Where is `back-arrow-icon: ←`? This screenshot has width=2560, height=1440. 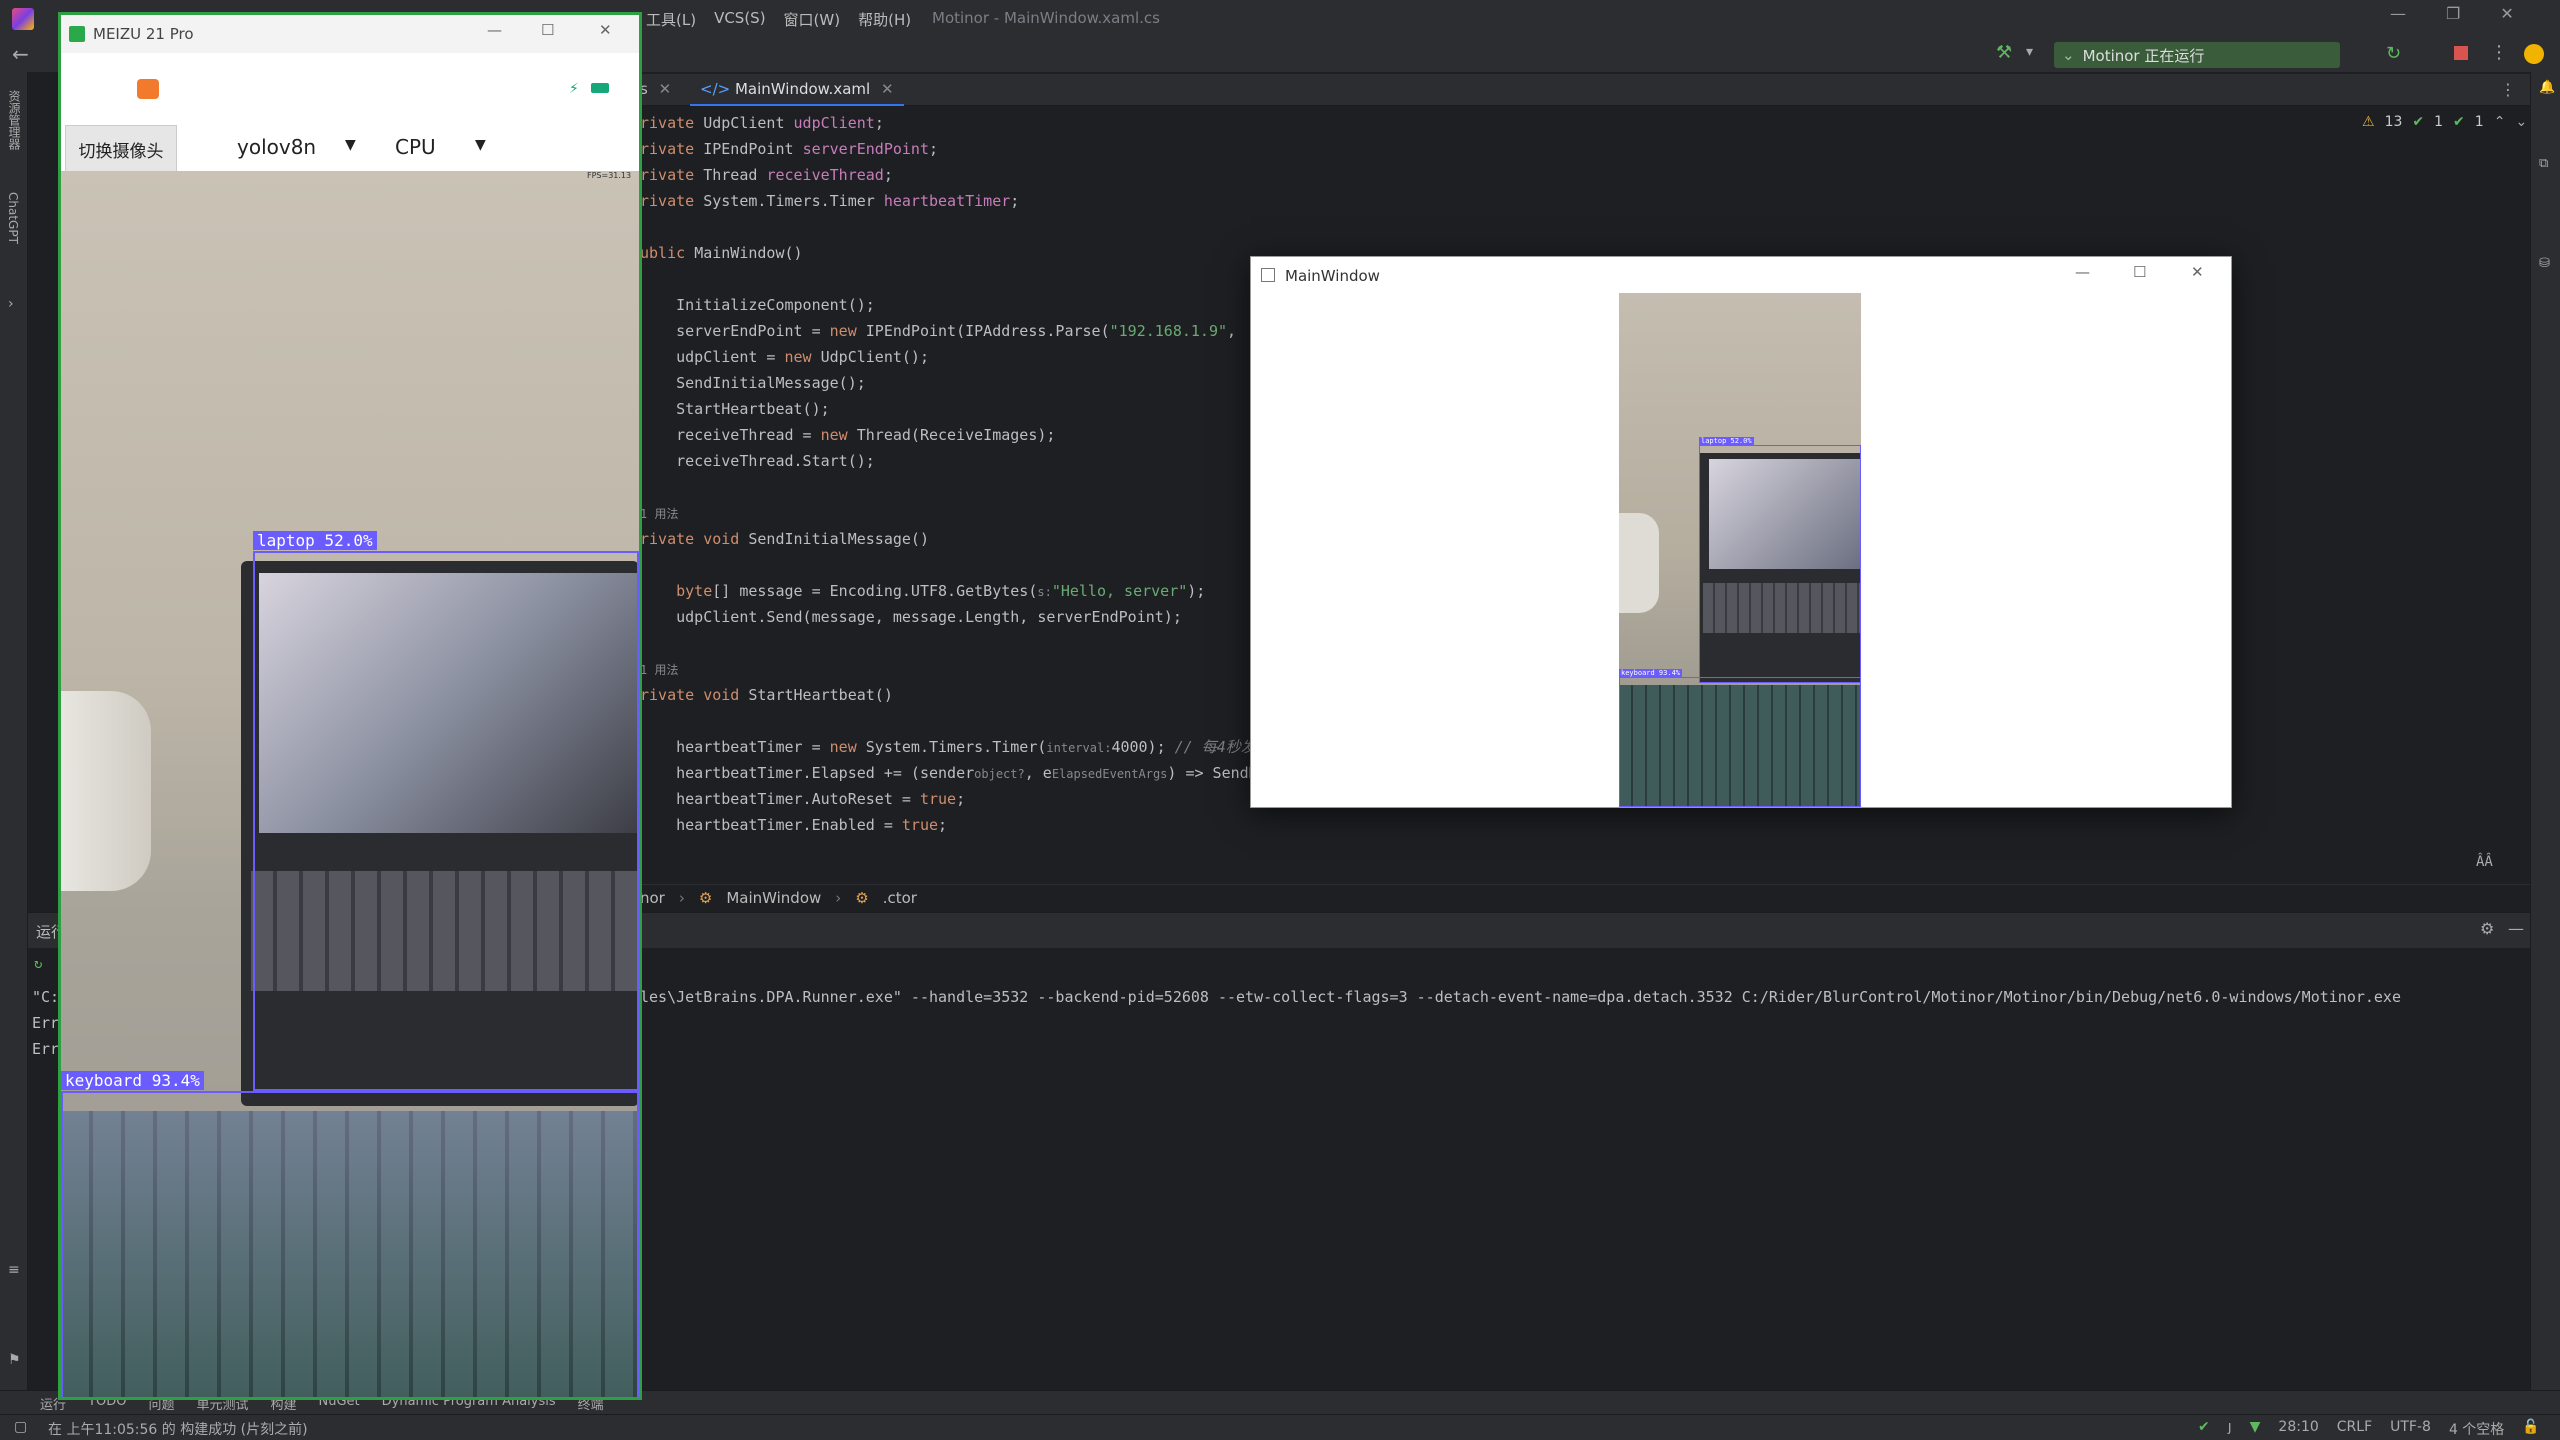
back-arrow-icon: ← is located at coordinates (20, 54).